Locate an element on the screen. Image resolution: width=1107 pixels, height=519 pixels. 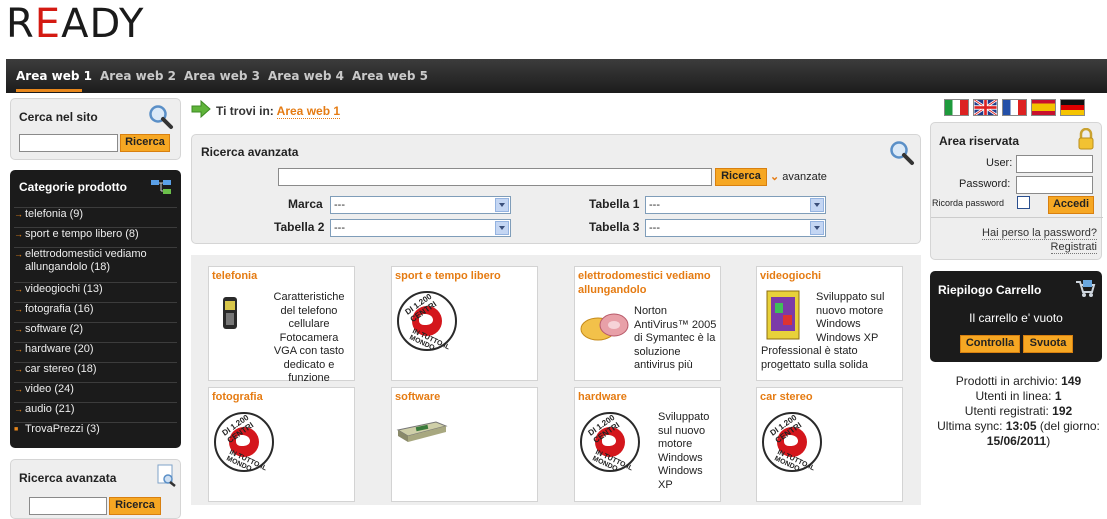
chevron-down-icon: ⌄ is located at coordinates (775, 177).